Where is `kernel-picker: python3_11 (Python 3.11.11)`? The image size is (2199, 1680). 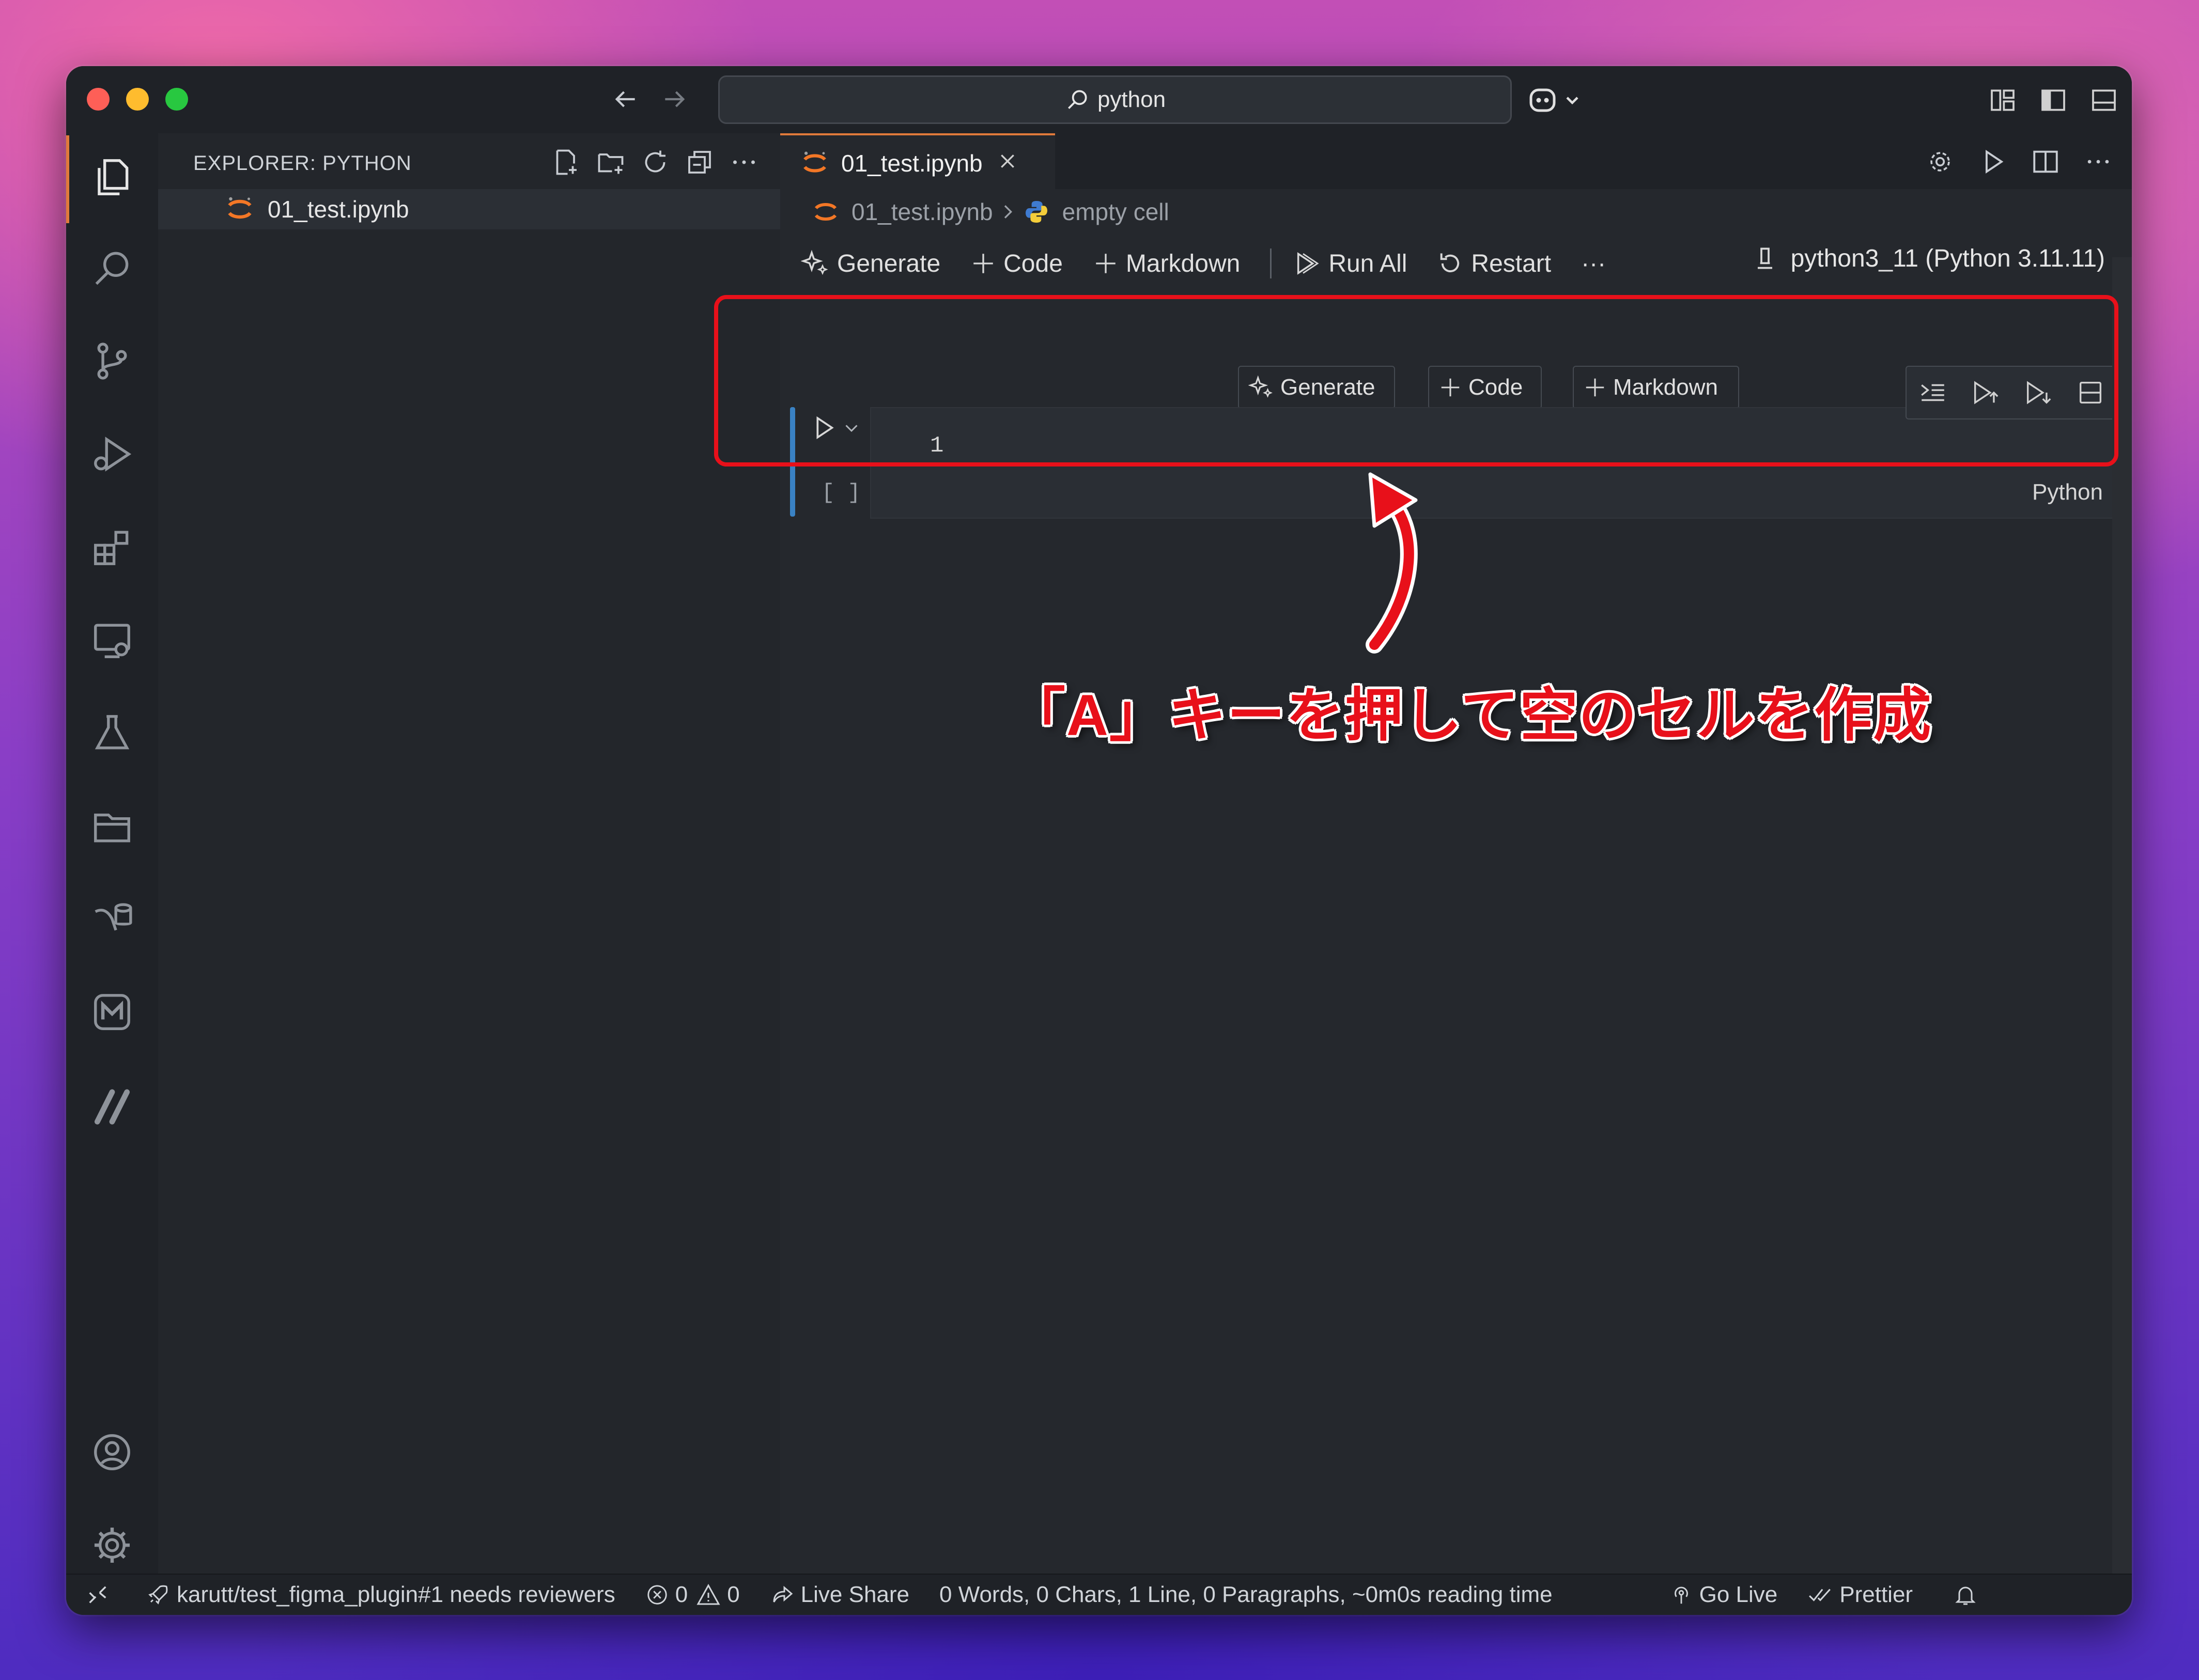
kernel-picker: python3_11 (Python 3.11.11) is located at coordinates (1928, 258).